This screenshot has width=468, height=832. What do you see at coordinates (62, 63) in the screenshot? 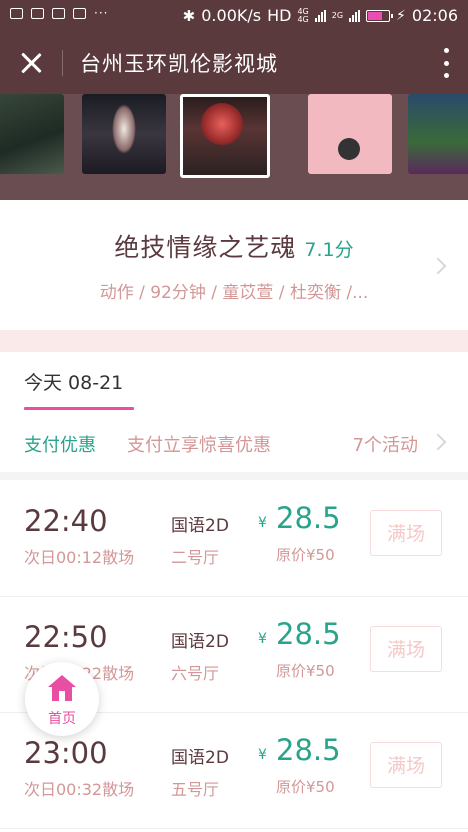
I see `header-divider` at bounding box center [62, 63].